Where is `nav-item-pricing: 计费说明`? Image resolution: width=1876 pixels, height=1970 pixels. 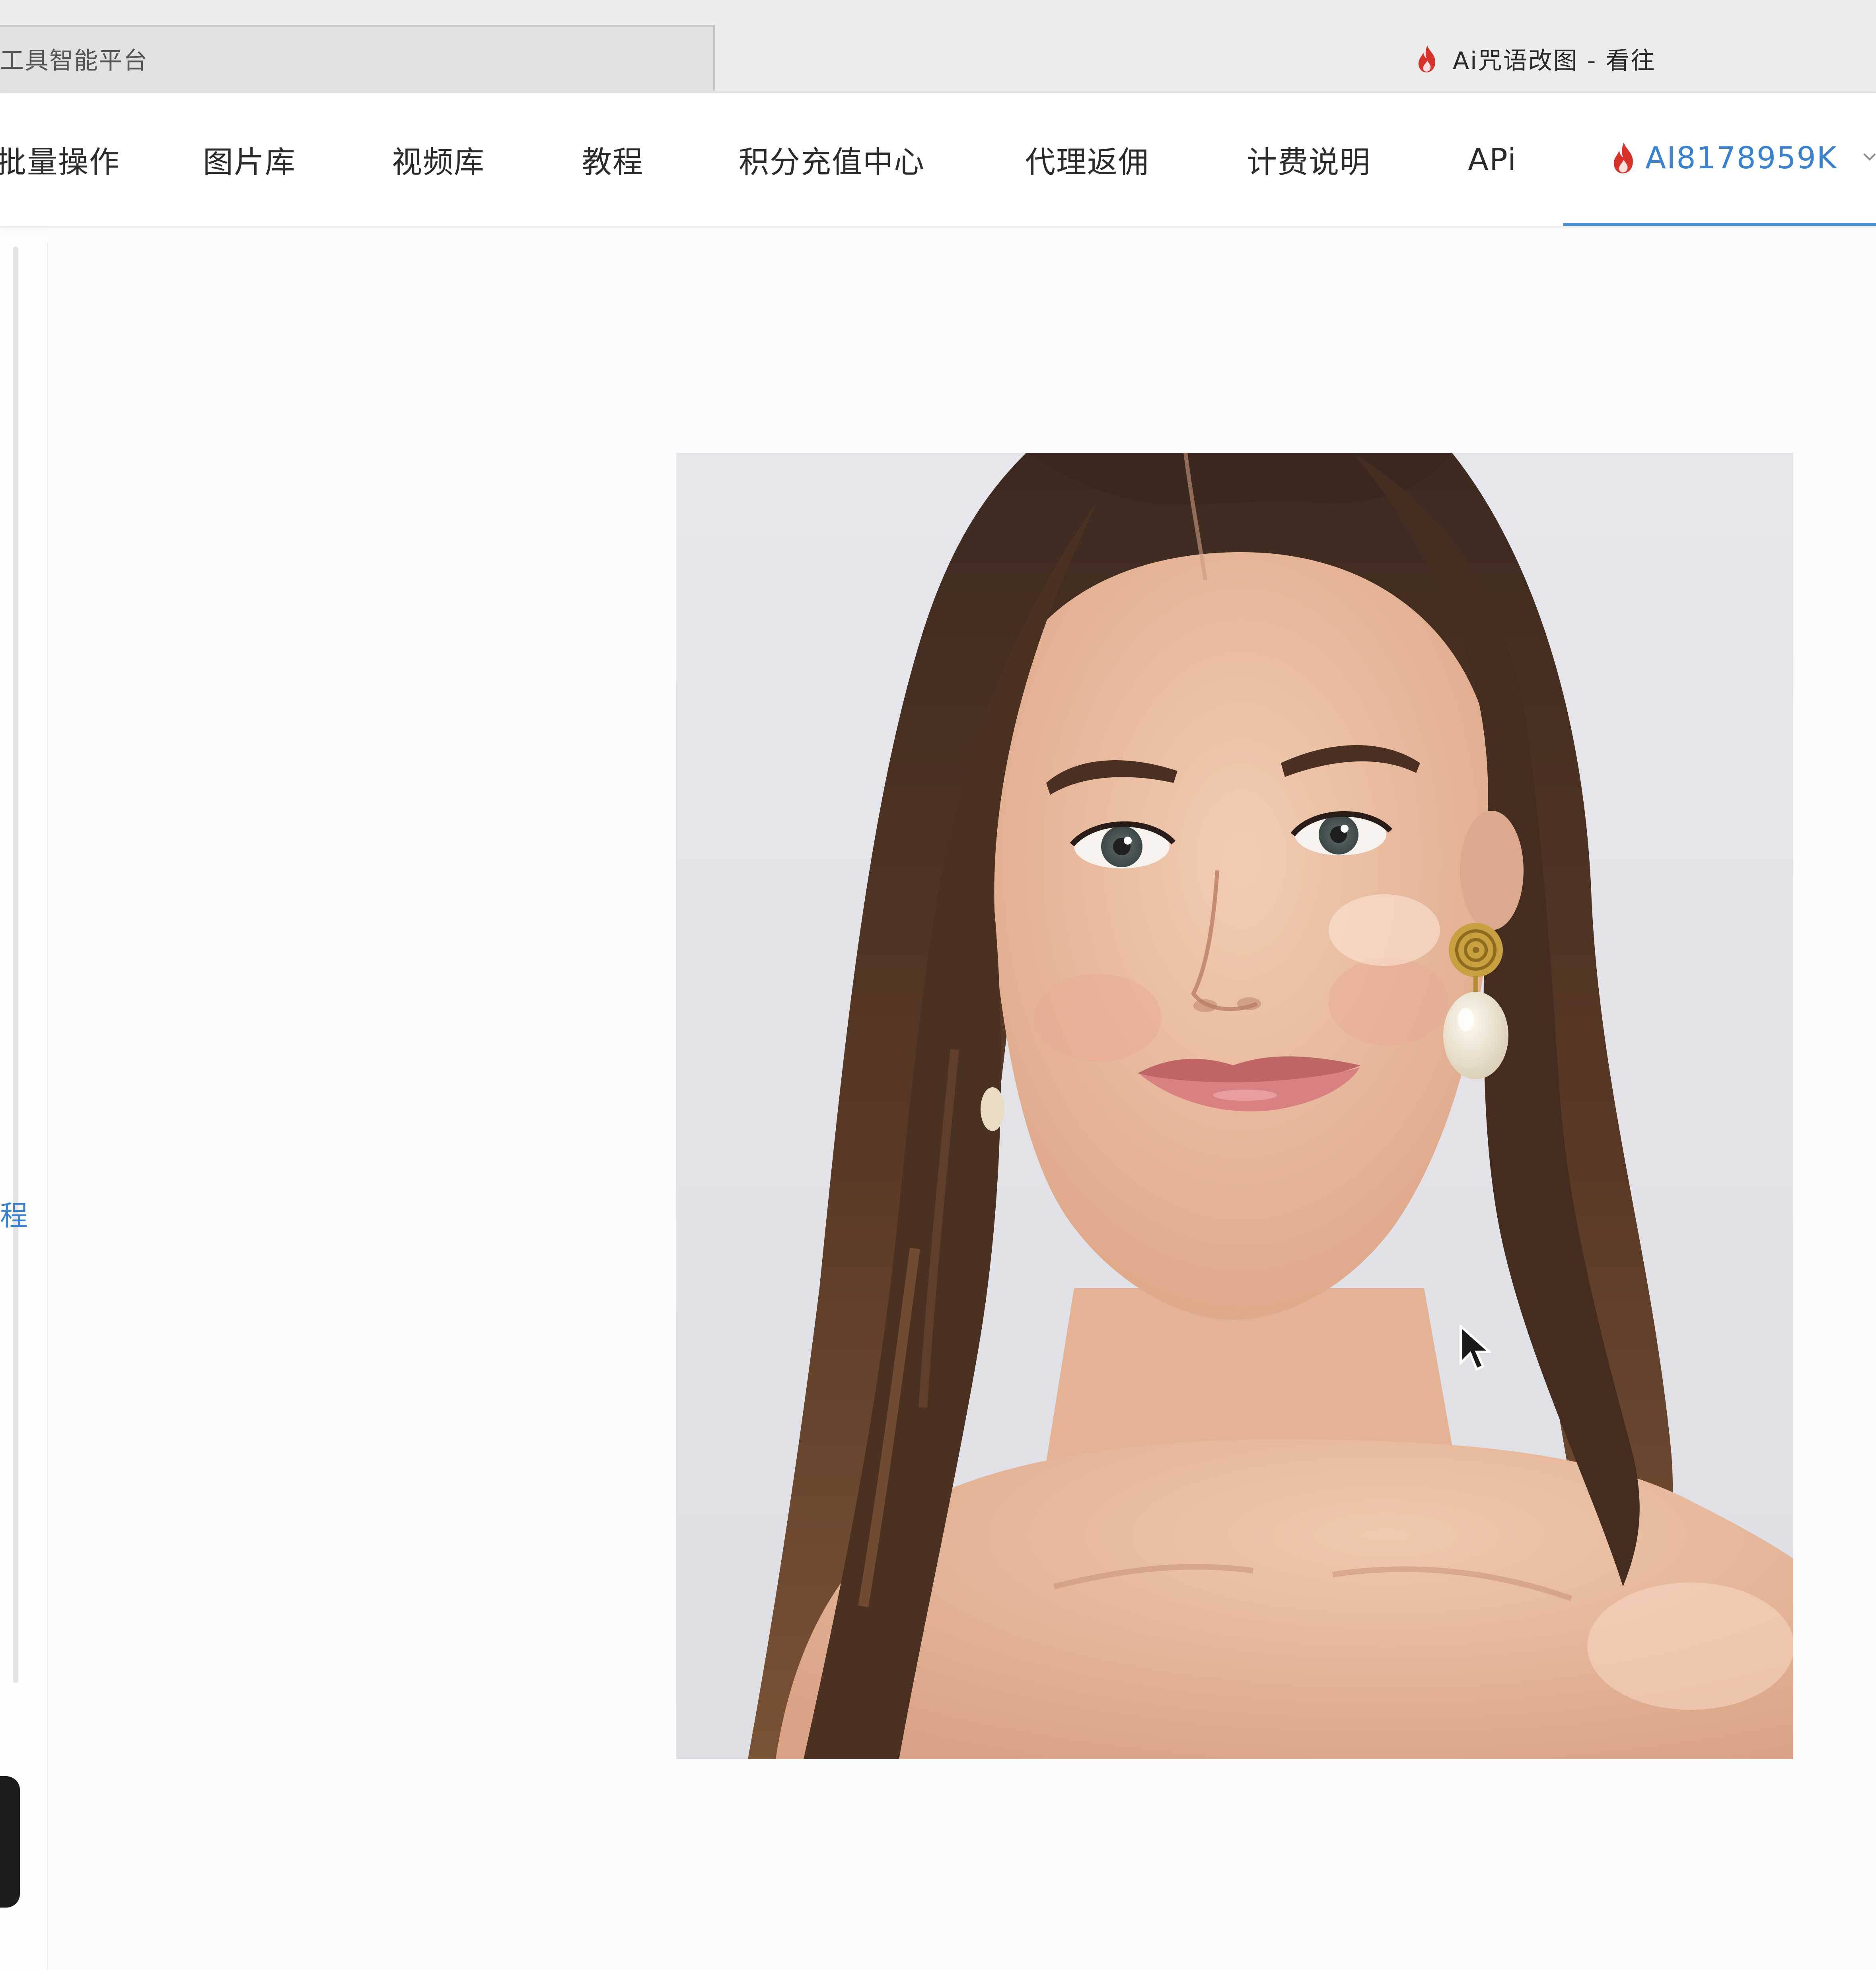 nav-item-pricing: 计费说明 is located at coordinates (1309, 160).